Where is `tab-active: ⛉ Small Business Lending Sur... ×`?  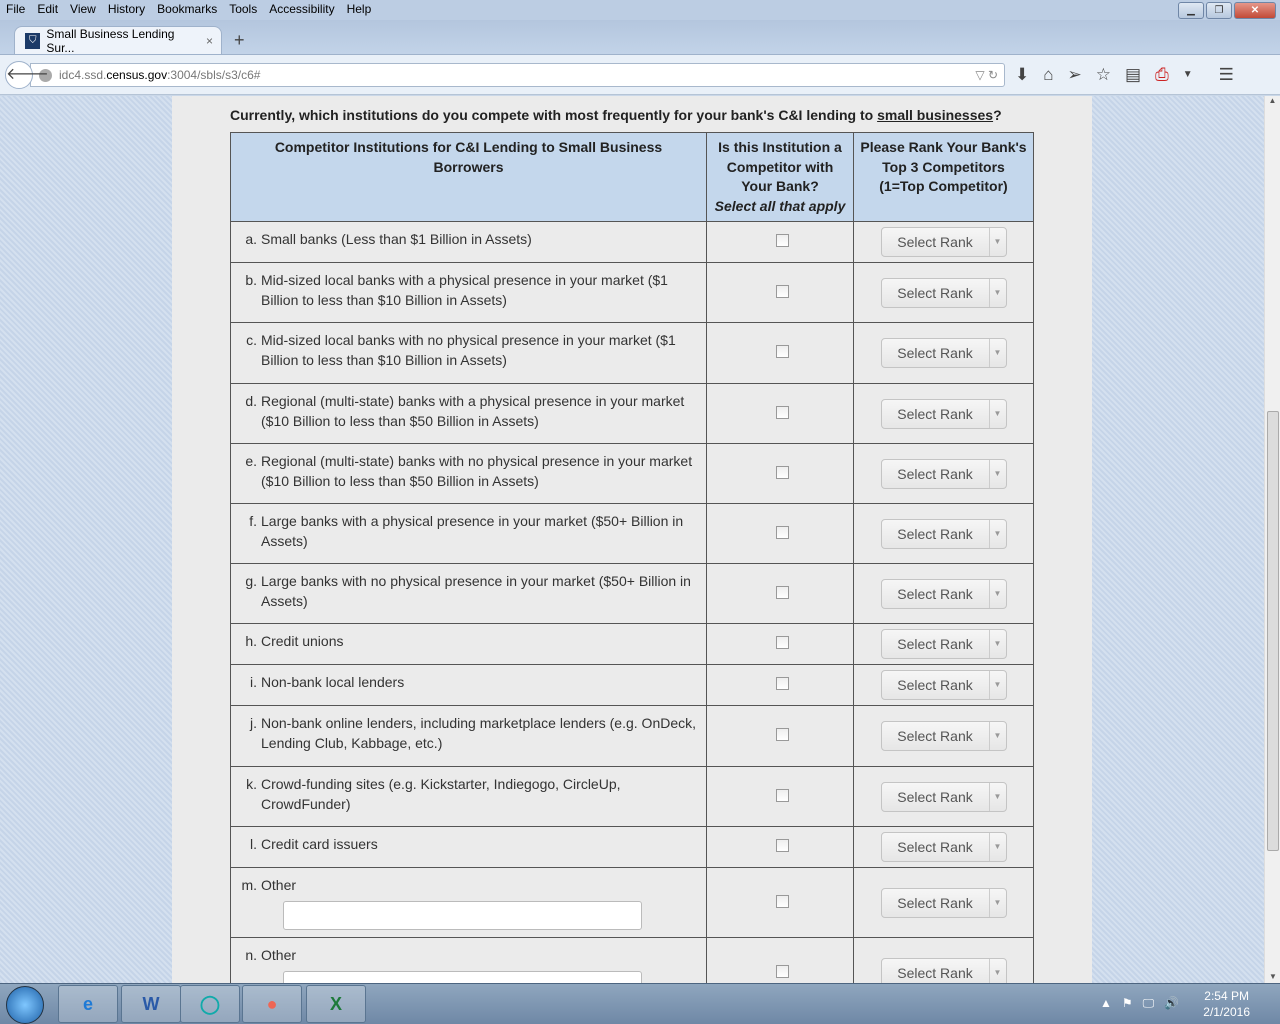 tab-active: ⛉ Small Business Lending Sur... × is located at coordinates (118, 40).